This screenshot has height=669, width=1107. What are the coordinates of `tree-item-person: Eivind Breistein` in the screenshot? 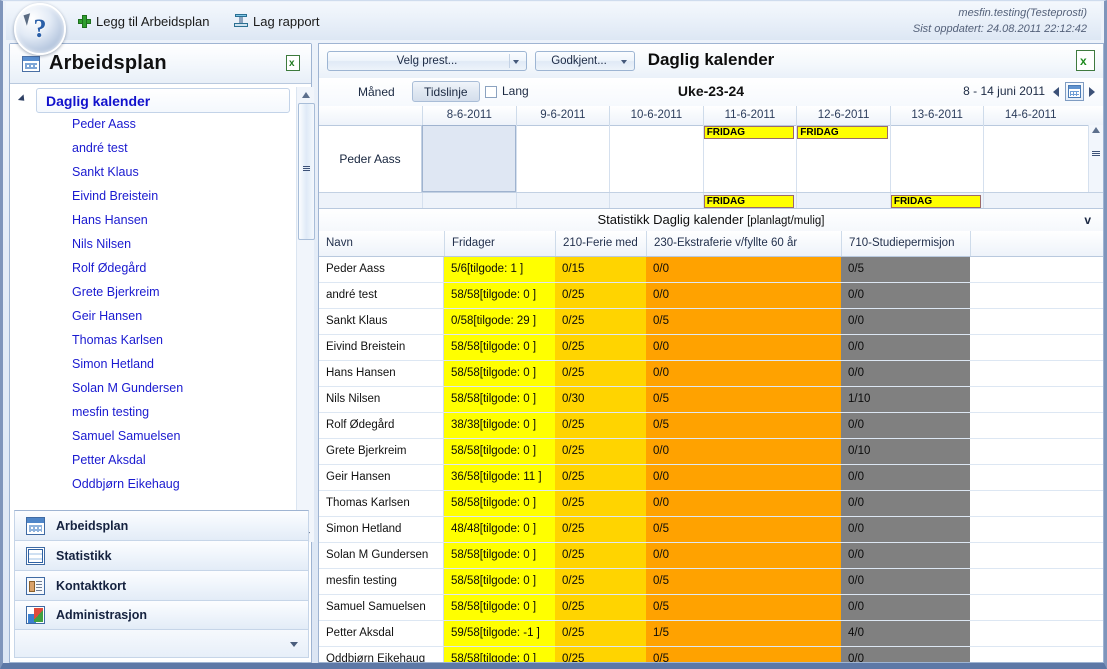 It's located at (154, 196).